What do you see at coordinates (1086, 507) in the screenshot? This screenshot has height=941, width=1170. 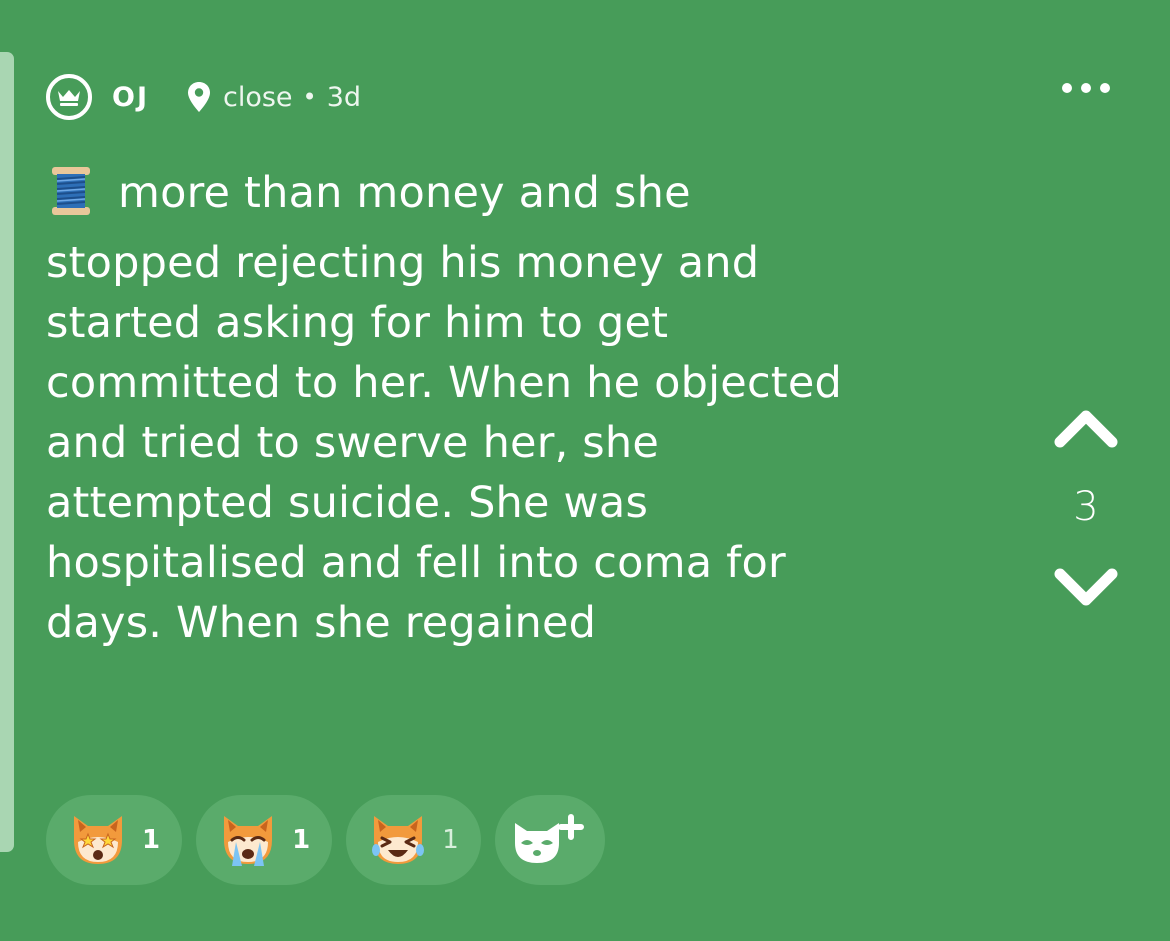 I see `vote-count: 3` at bounding box center [1086, 507].